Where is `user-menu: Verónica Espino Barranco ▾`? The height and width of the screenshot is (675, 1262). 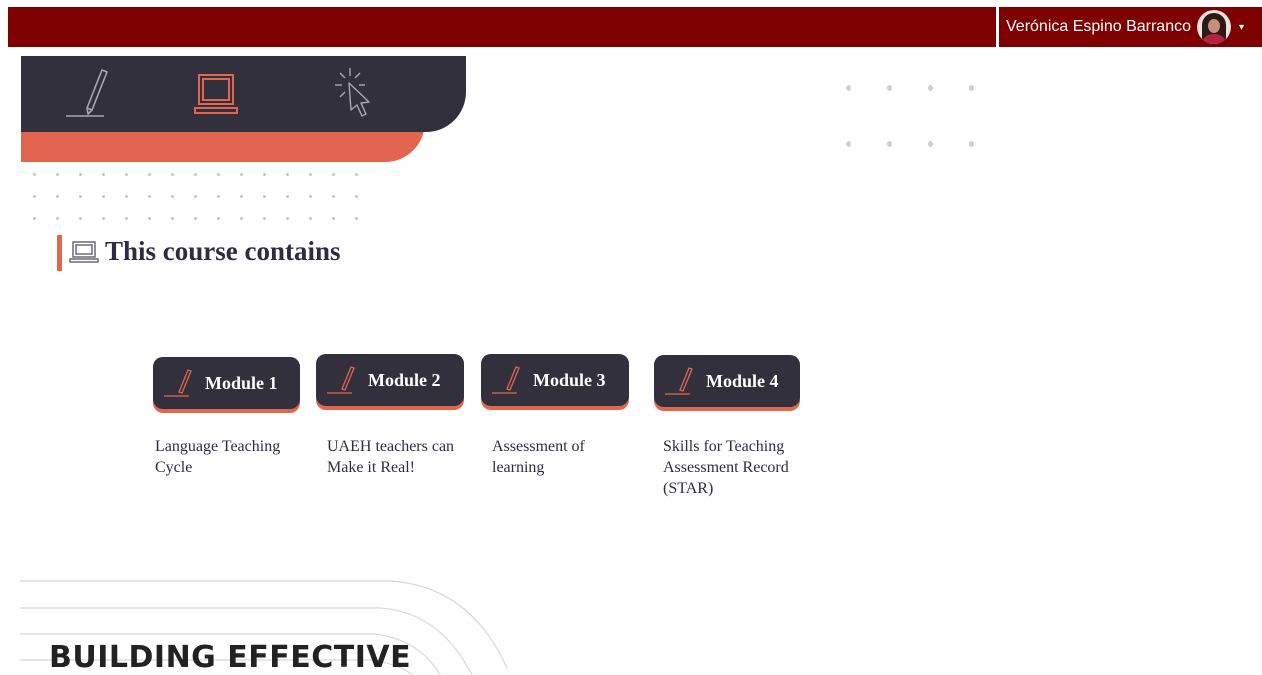
user-menu: Verónica Espino Barranco ▾ is located at coordinates (1124, 27).